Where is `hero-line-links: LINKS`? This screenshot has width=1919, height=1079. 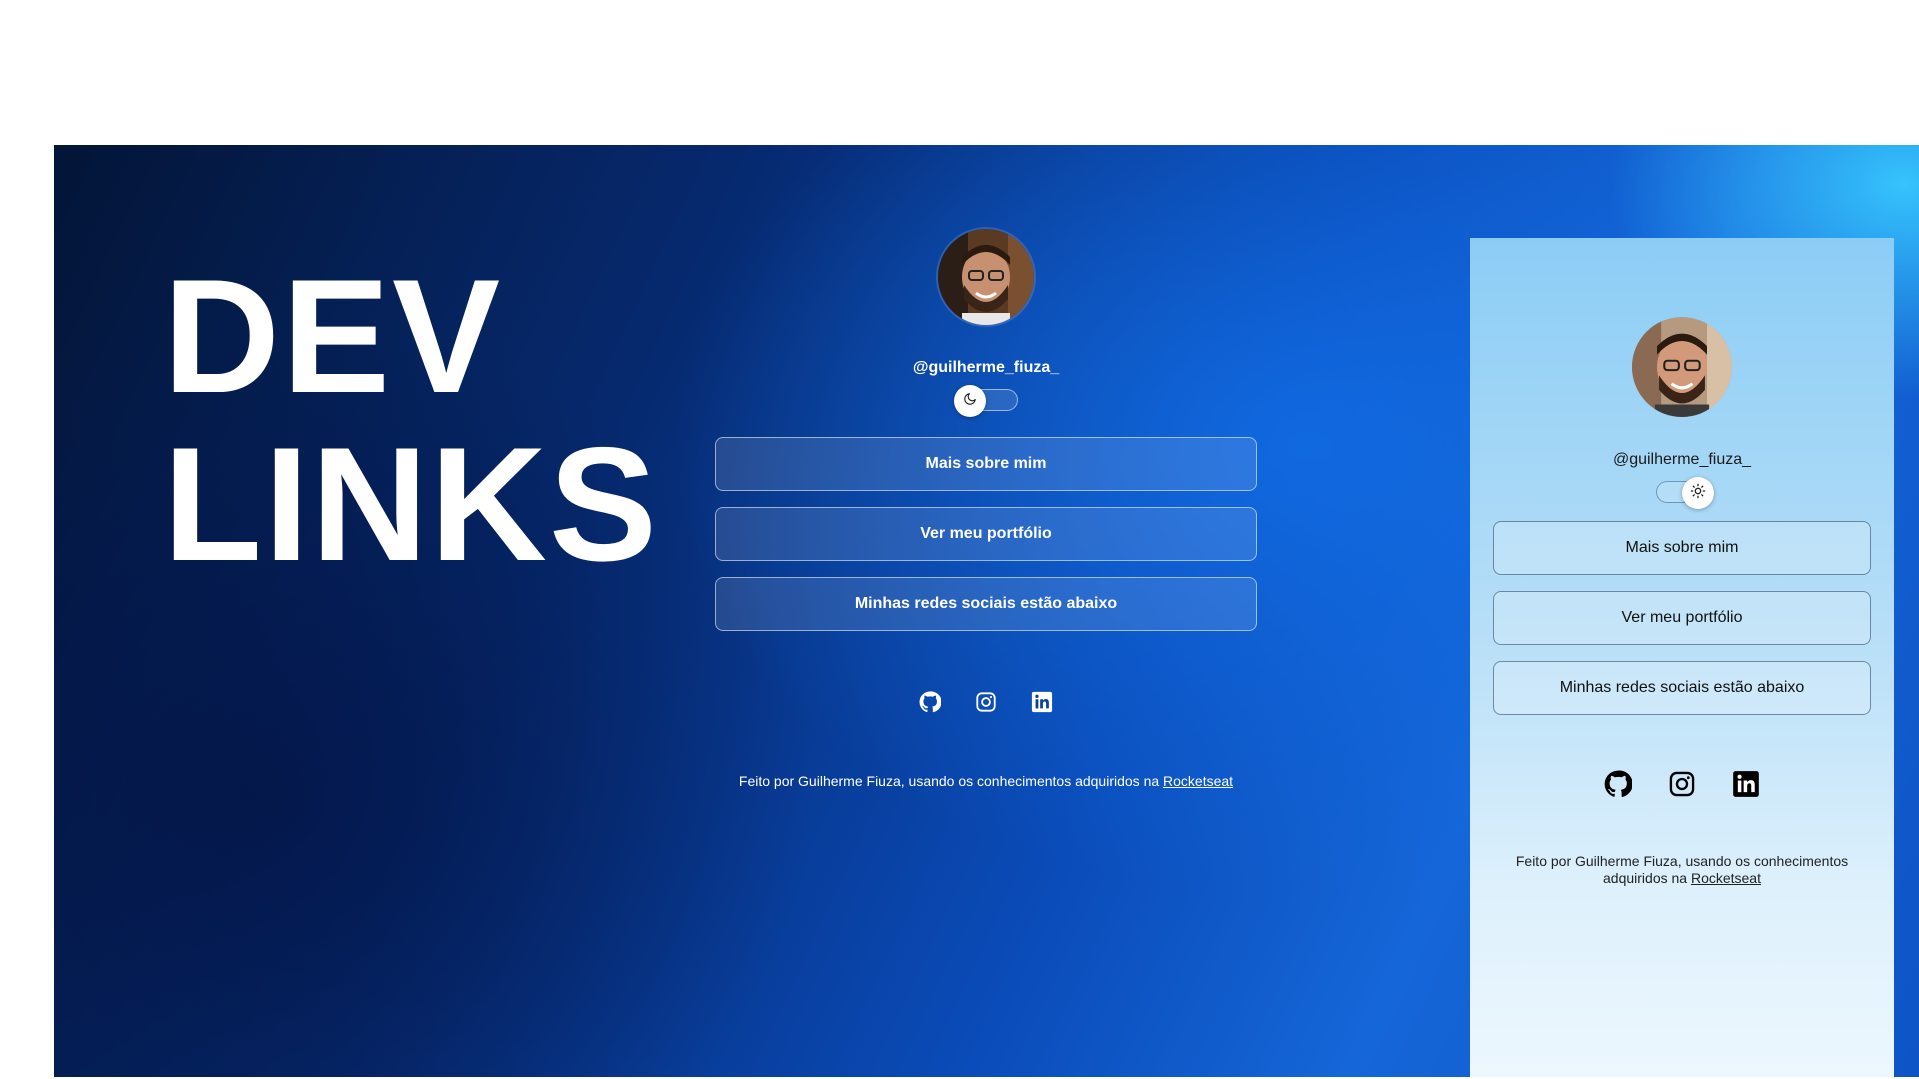 hero-line-links: LINKS is located at coordinates (411, 504).